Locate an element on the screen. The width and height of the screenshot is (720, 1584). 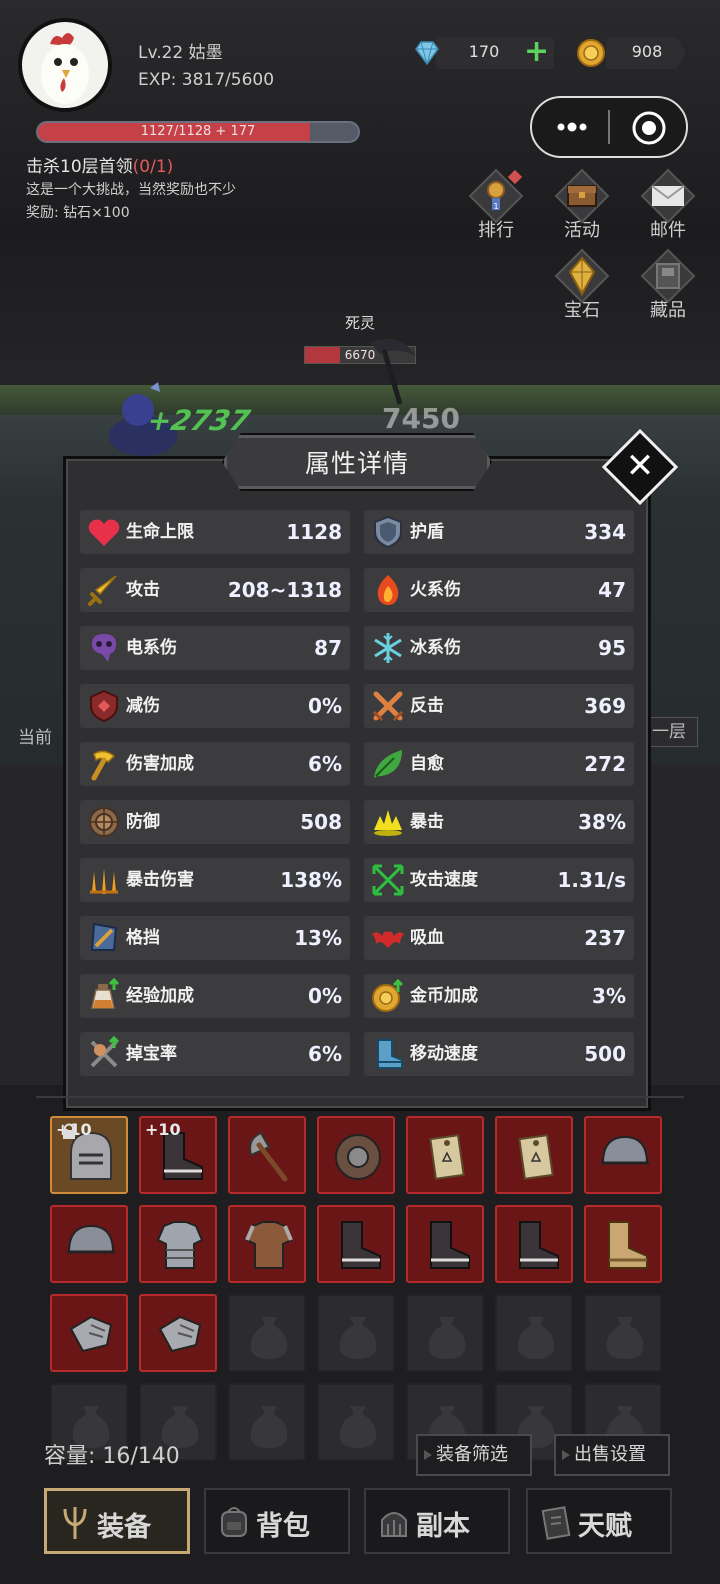
inventory-capacity: 容量: 16/140 is located at coordinates (112, 1456).